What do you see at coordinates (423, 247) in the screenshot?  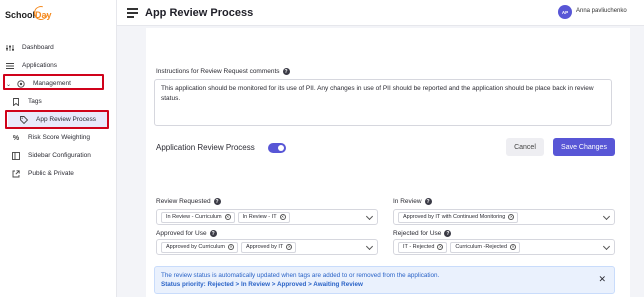 I see `tag-chip: IT - Rejected ✕` at bounding box center [423, 247].